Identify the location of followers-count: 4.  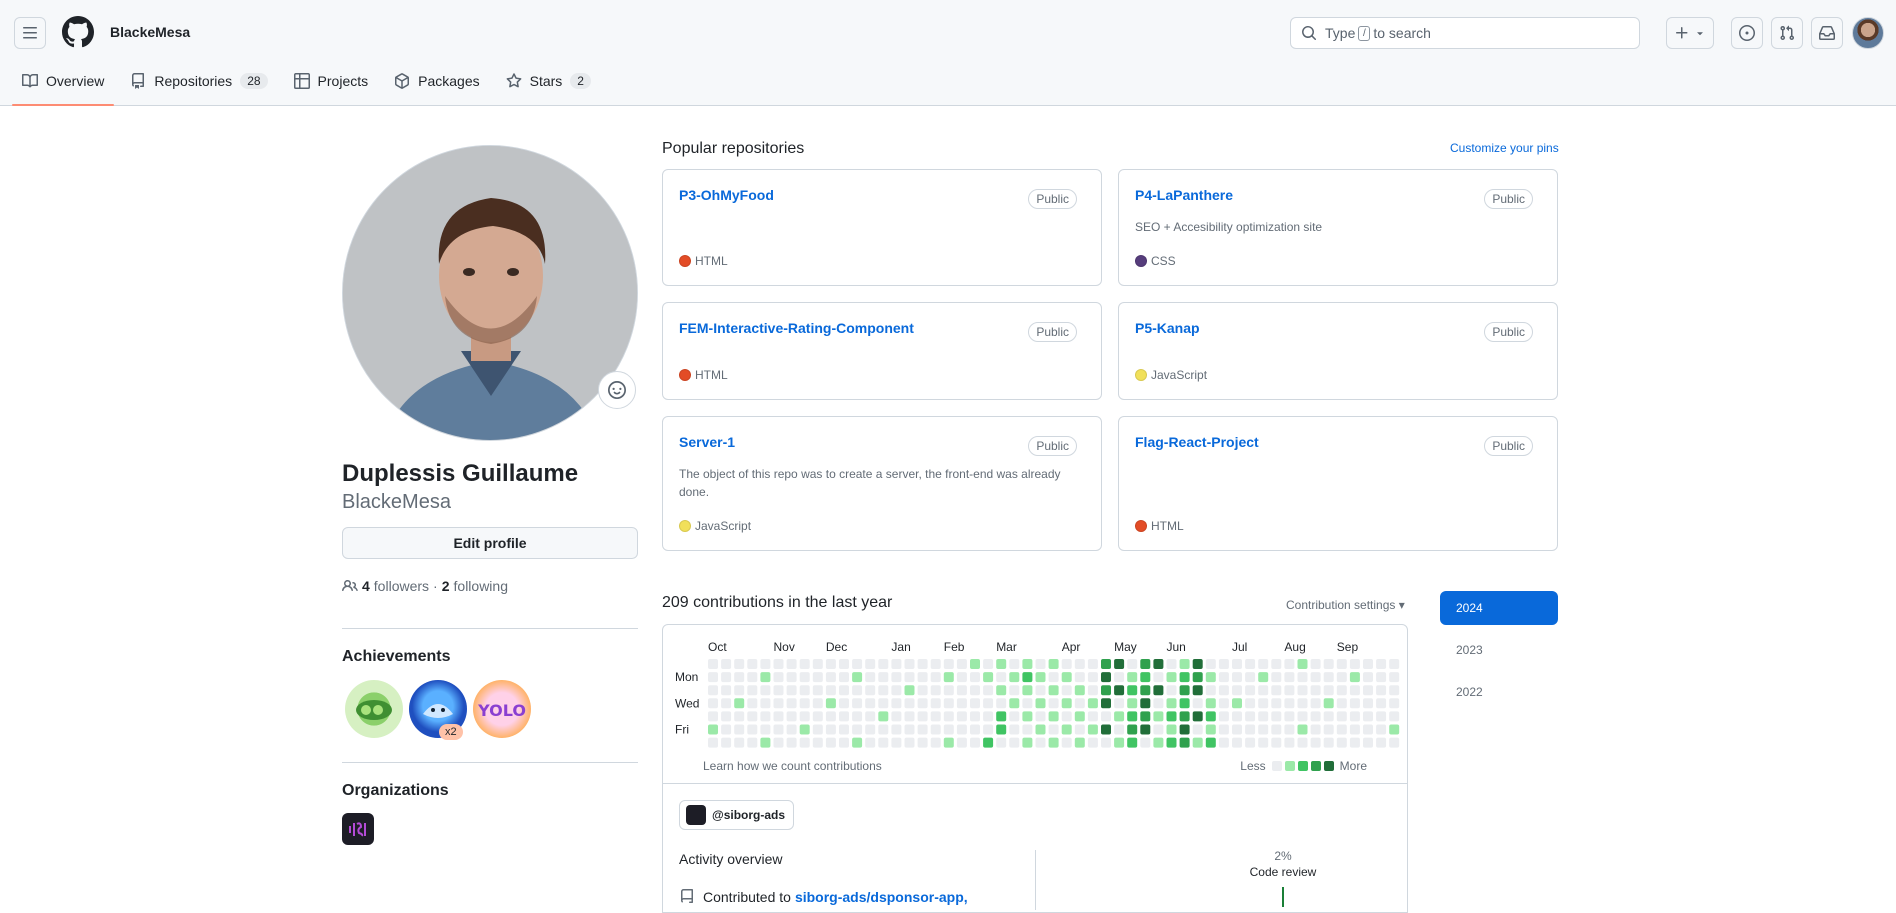
(366, 586).